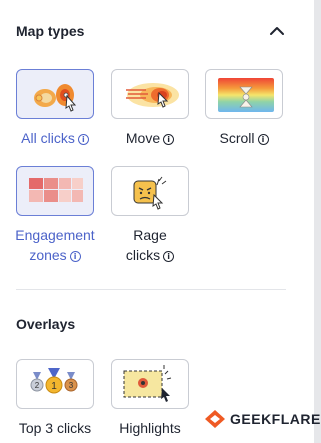  What do you see at coordinates (71, 385) in the screenshot?
I see `medal-3-text: 3` at bounding box center [71, 385].